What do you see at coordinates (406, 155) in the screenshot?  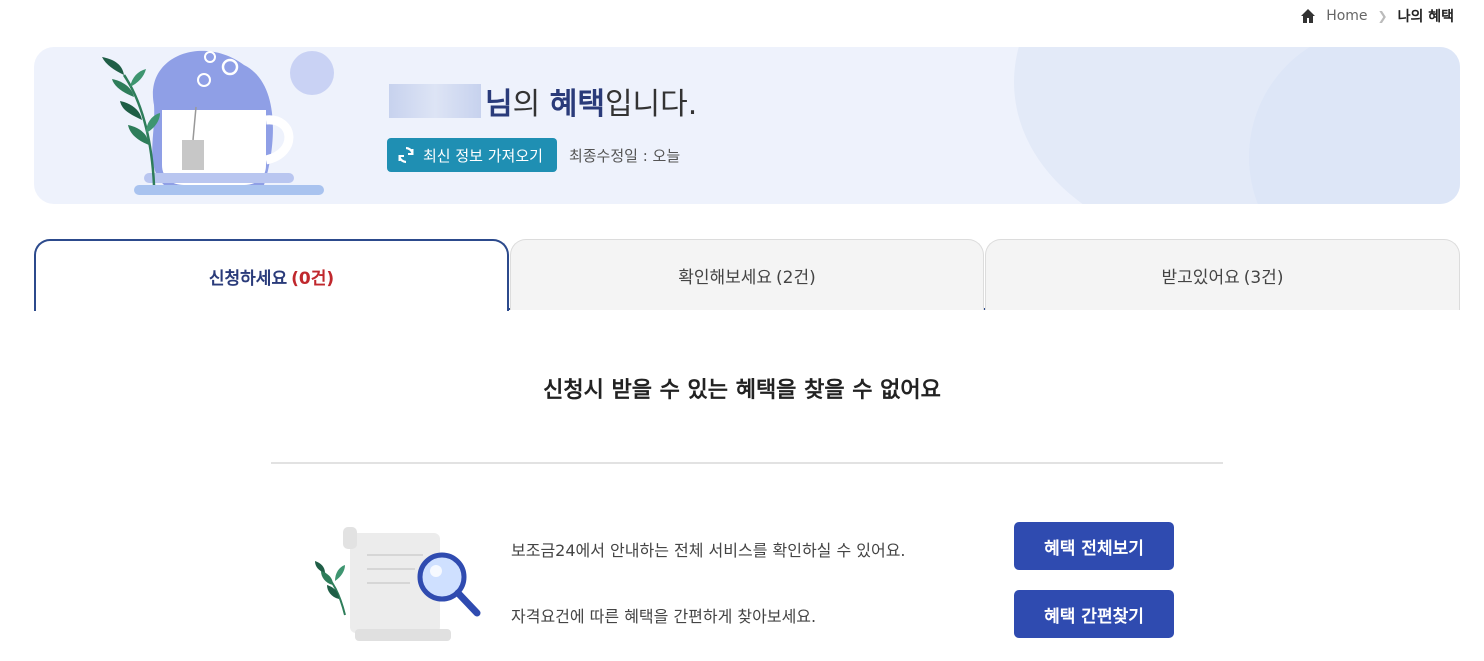 I see `refresh-icon` at bounding box center [406, 155].